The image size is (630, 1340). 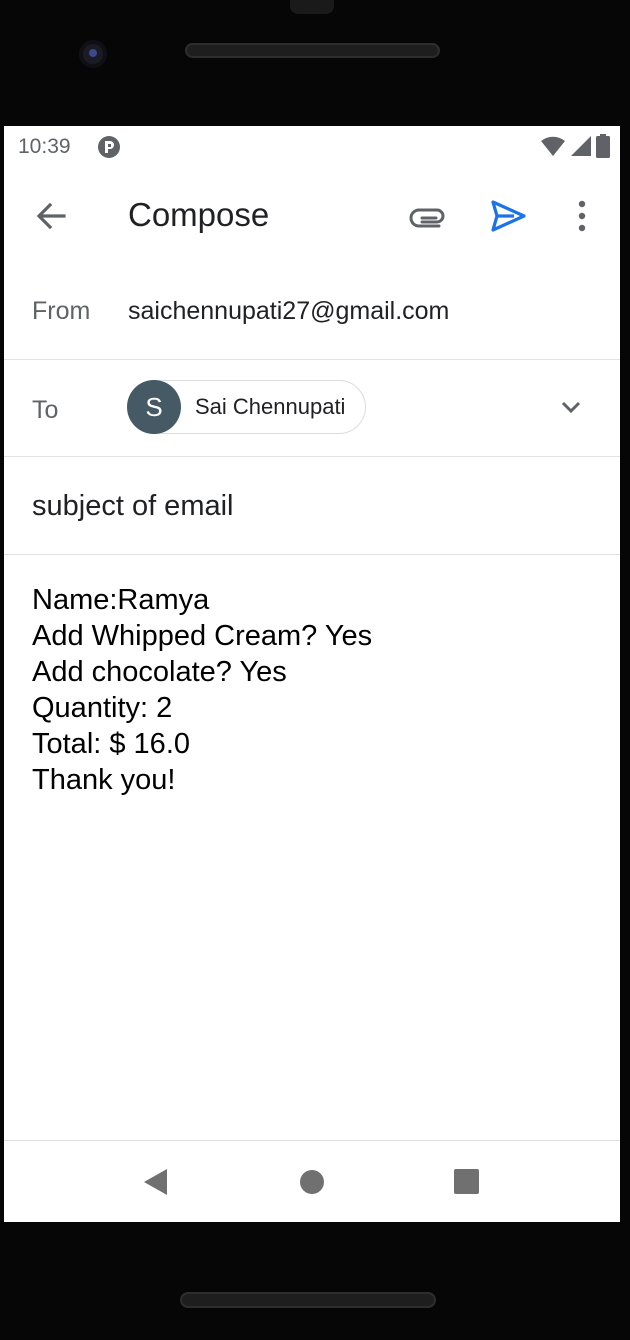 What do you see at coordinates (155, 1182) in the screenshot?
I see `nav-back-icon` at bounding box center [155, 1182].